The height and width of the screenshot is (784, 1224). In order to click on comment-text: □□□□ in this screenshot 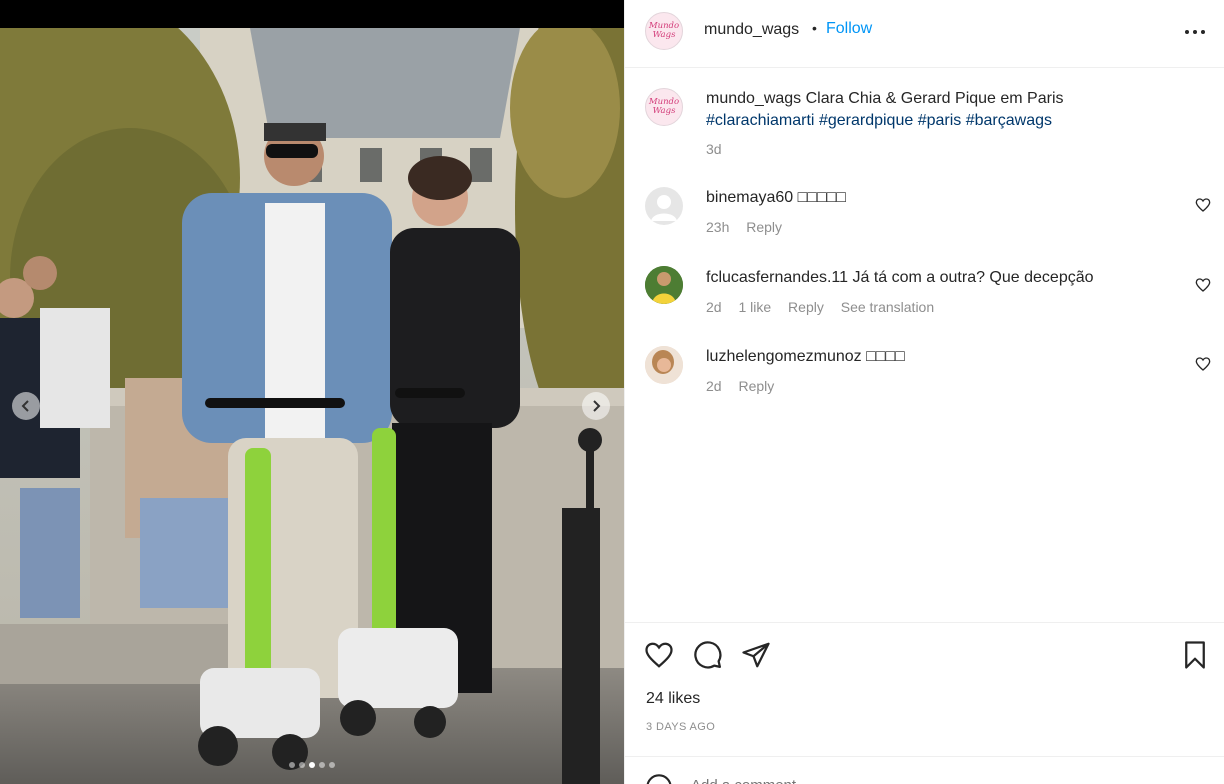, I will do `click(885, 356)`.